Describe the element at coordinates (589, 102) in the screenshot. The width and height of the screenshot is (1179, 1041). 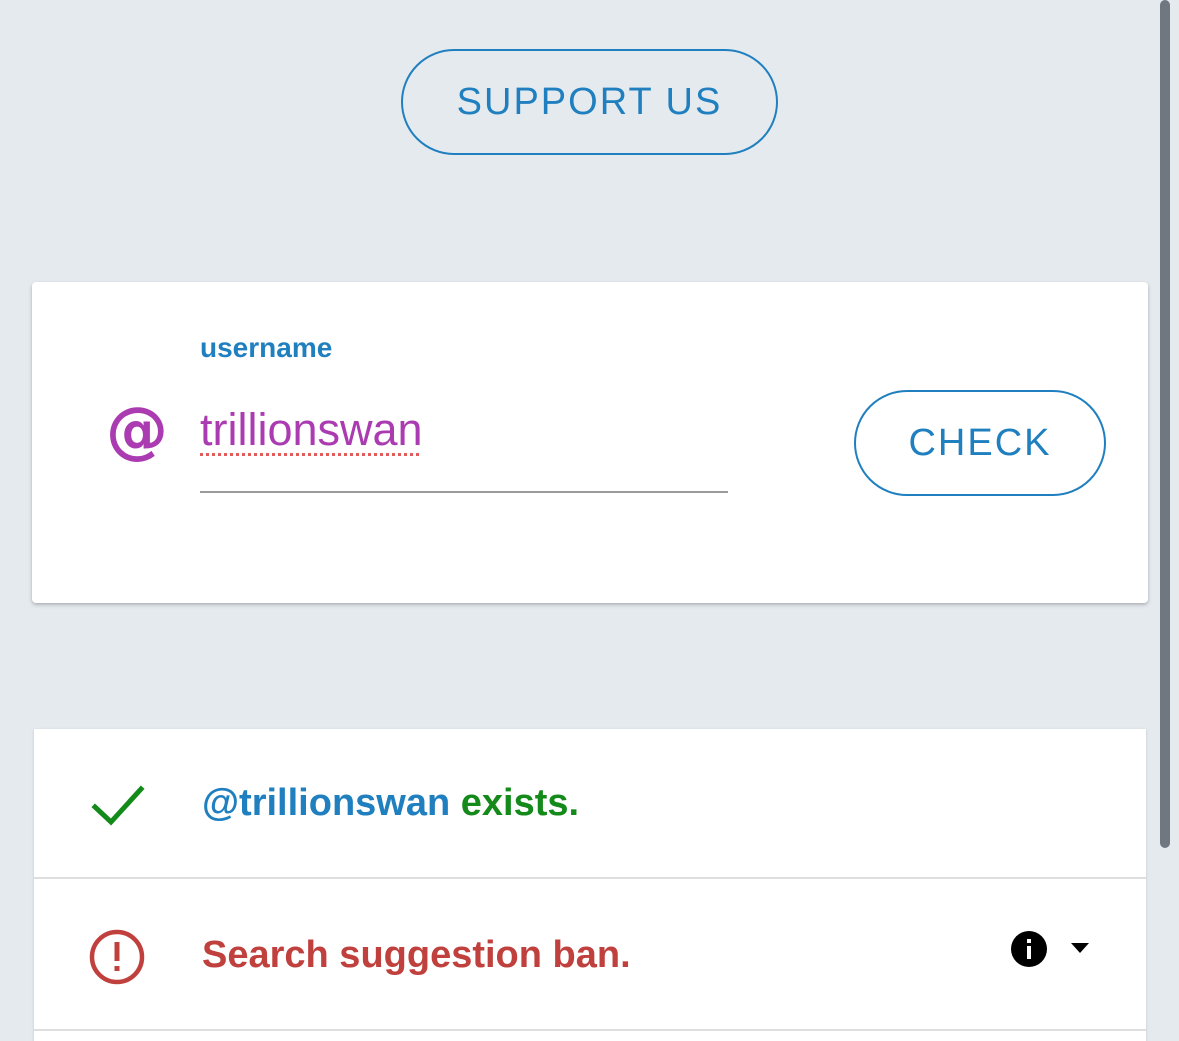
I see `support-us-button: SUPPORT US` at that location.